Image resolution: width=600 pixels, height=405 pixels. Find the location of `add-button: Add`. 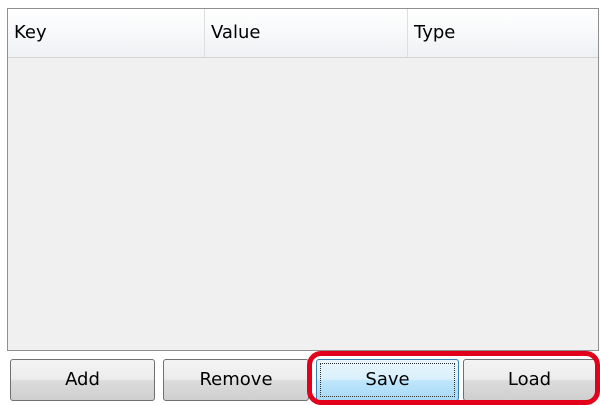

add-button: Add is located at coordinates (82, 380).